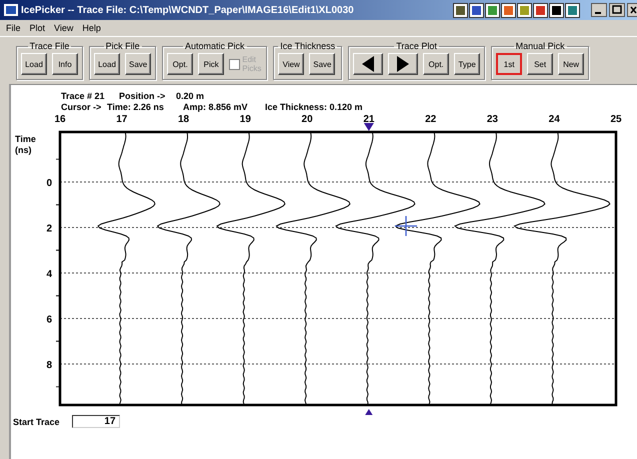 The image size is (637, 459). Describe the element at coordinates (91, 28) in the screenshot. I see `menu-item: Help` at that location.